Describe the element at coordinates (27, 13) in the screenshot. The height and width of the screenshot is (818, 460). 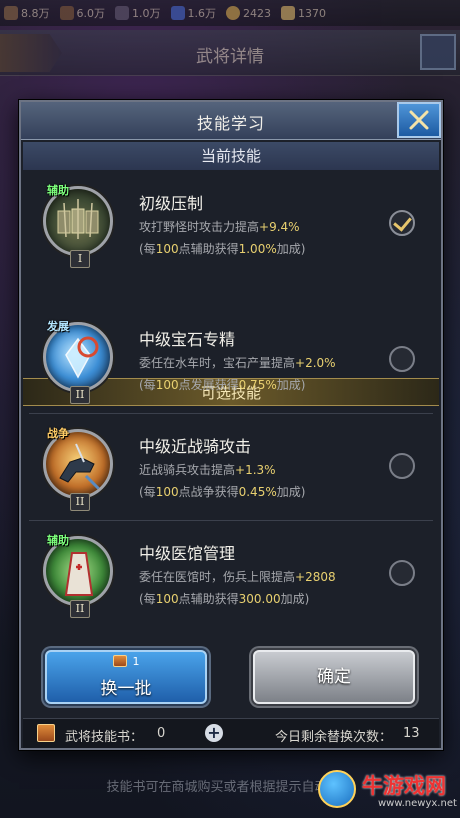
I see `resource-military: 8.8万` at that location.